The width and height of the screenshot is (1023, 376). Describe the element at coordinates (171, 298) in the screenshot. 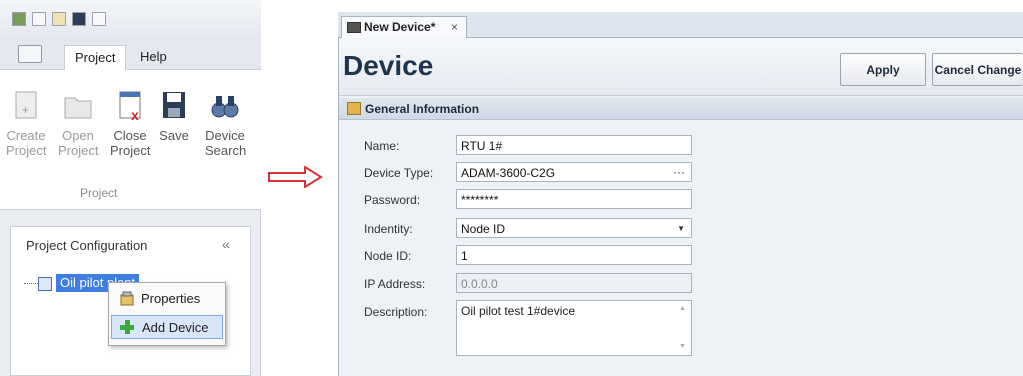

I see `menu-item-label: Properties` at that location.